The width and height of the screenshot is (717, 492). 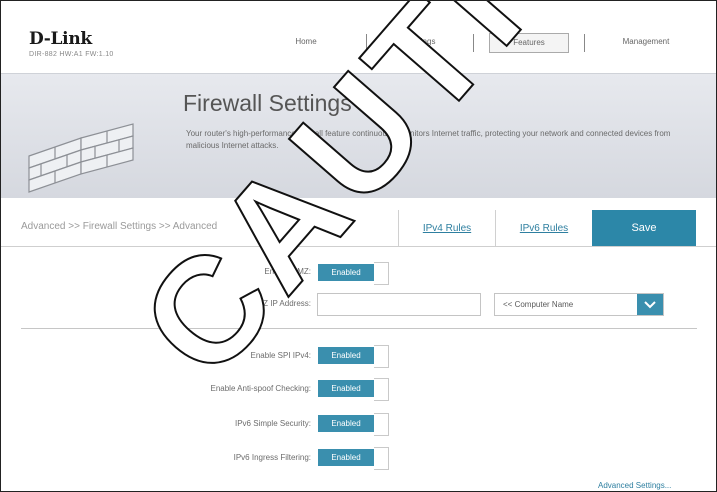 I want to click on spi-ipv4-toggle: Enabled, so click(x=346, y=355).